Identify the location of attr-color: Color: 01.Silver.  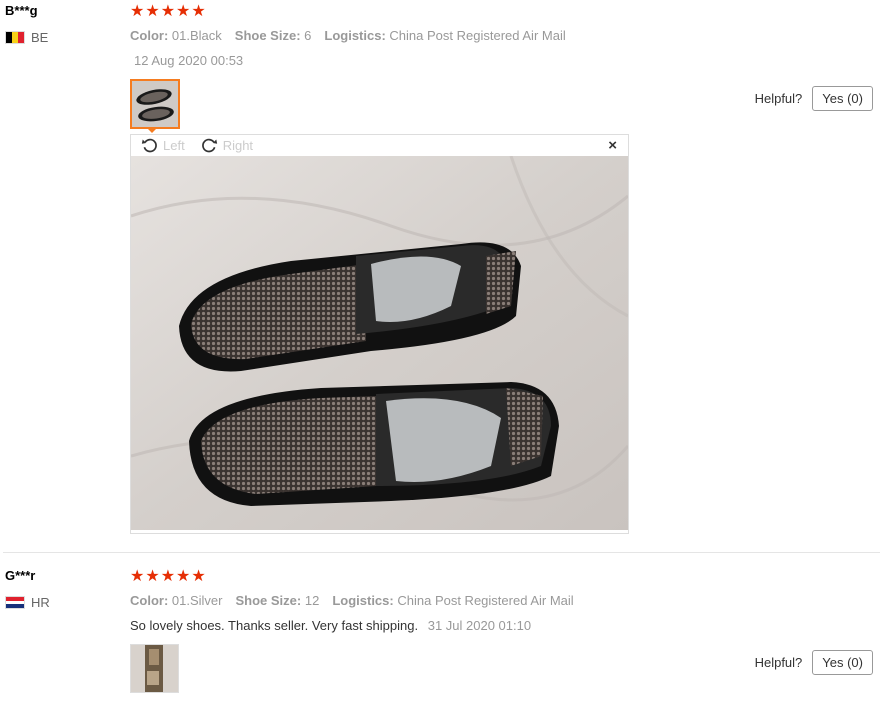
(176, 600).